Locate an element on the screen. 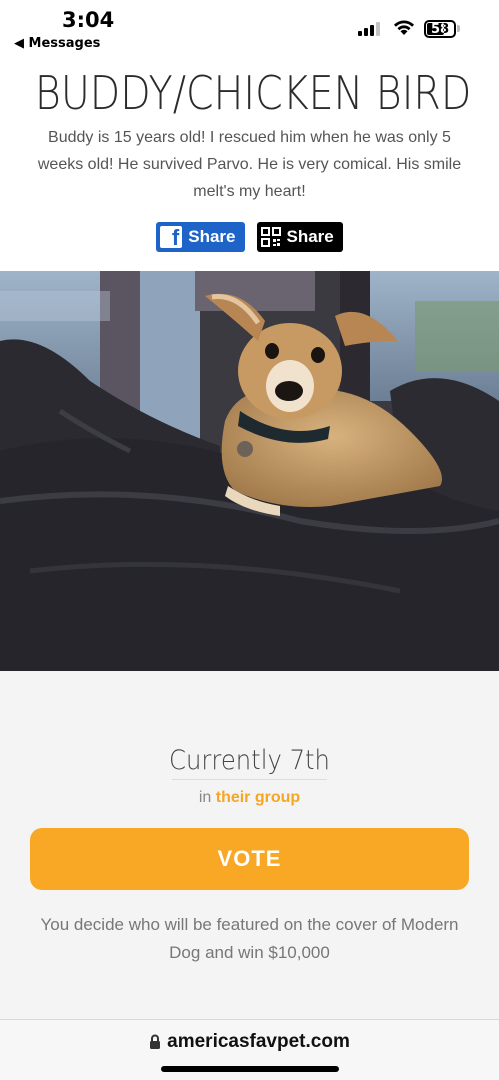 The height and width of the screenshot is (1080, 499). url-text: americasfavpet.com is located at coordinates (258, 1041).